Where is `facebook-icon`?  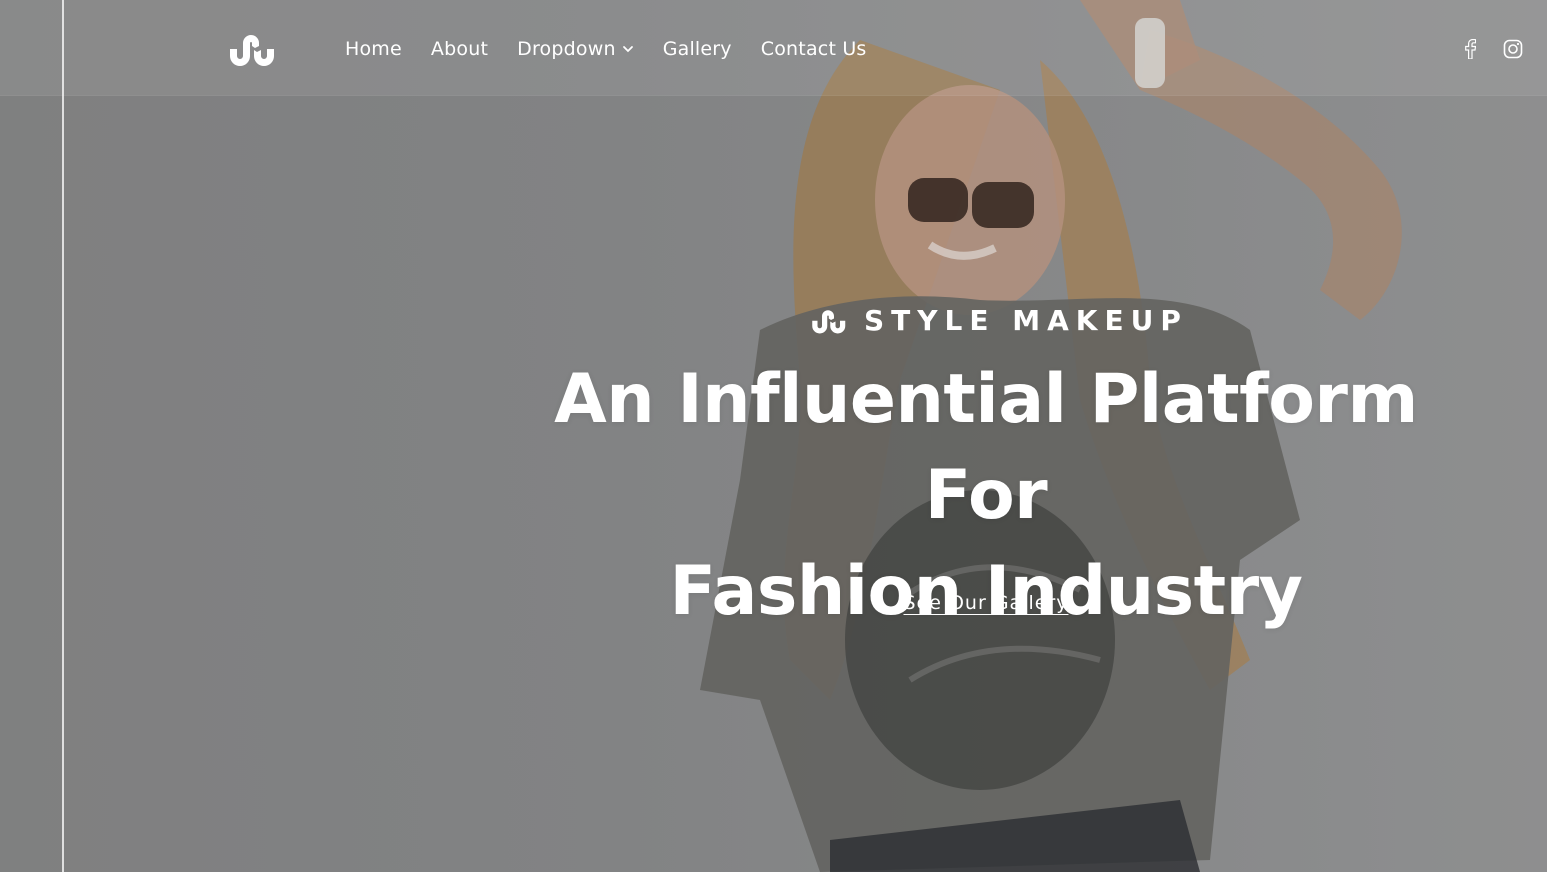 facebook-icon is located at coordinates (1470, 49).